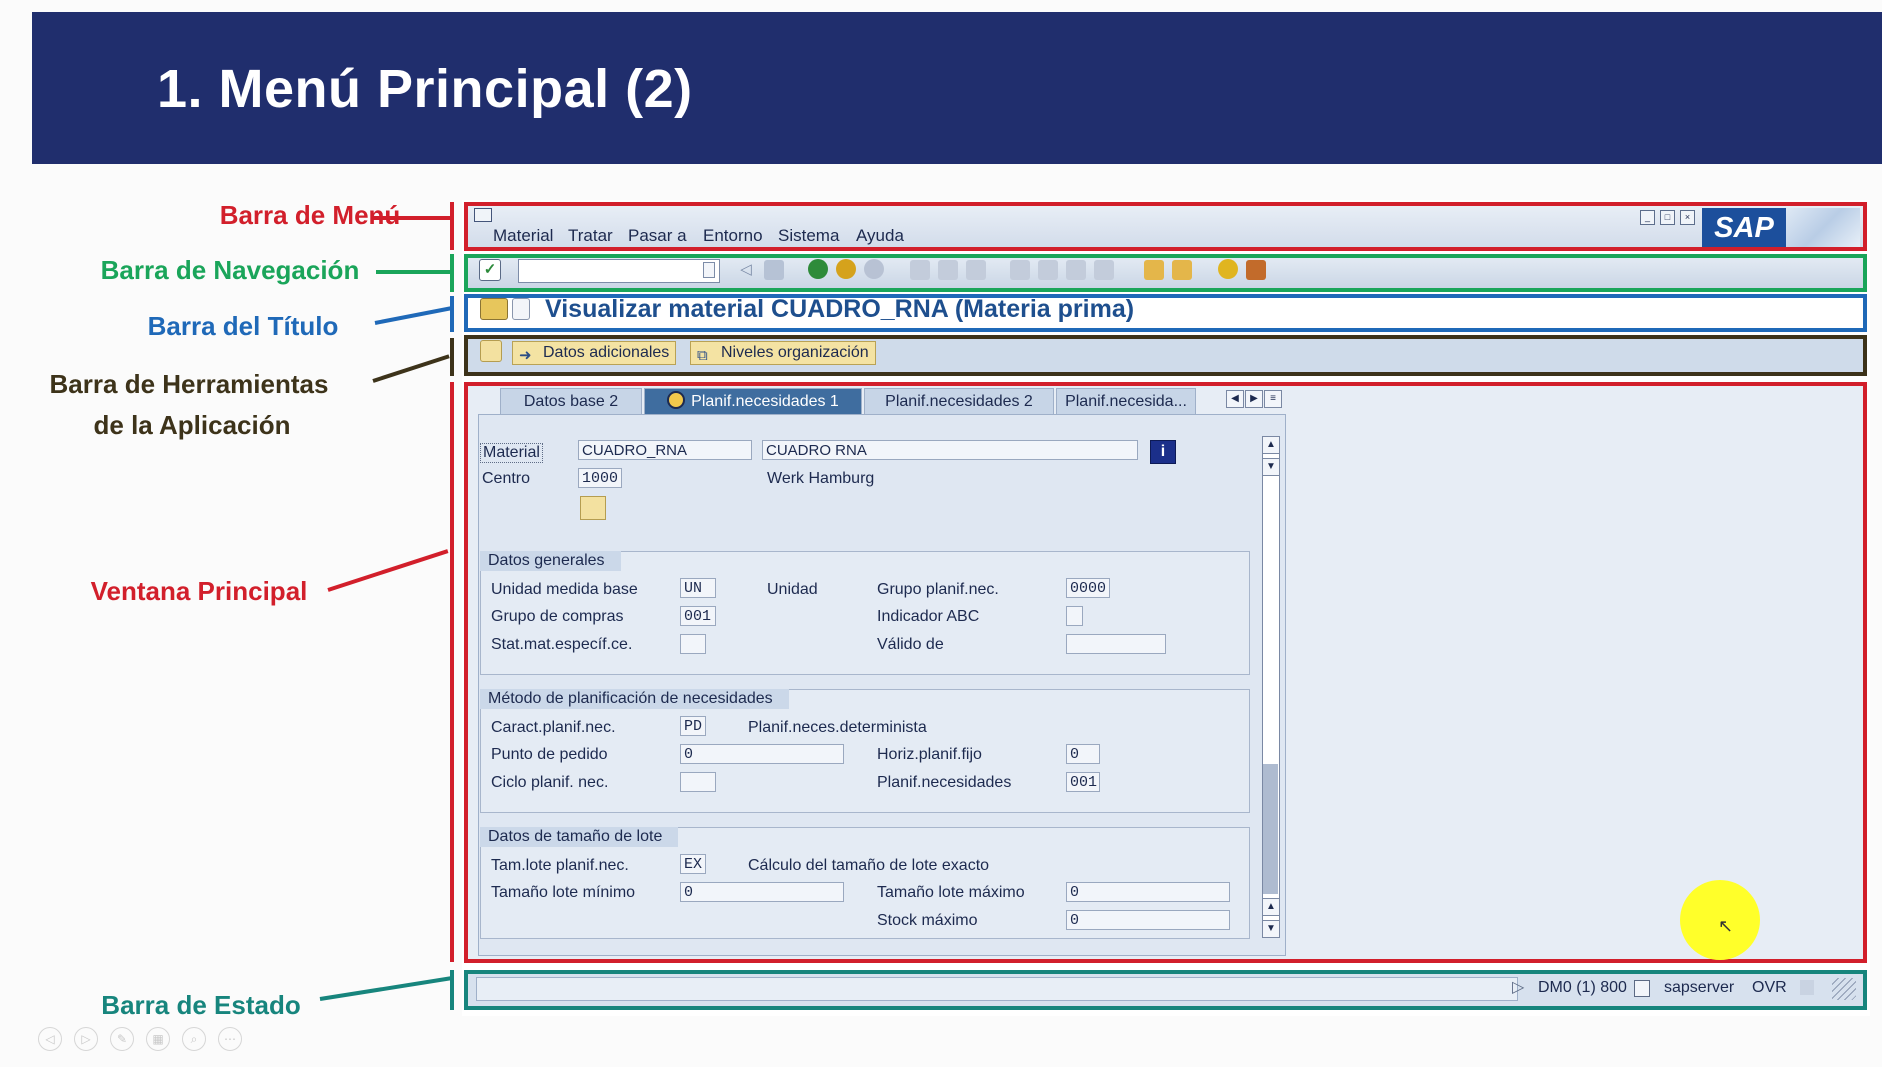 The image size is (1882, 1067). What do you see at coordinates (122, 1039) in the screenshot?
I see `pen-icon: ✎` at bounding box center [122, 1039].